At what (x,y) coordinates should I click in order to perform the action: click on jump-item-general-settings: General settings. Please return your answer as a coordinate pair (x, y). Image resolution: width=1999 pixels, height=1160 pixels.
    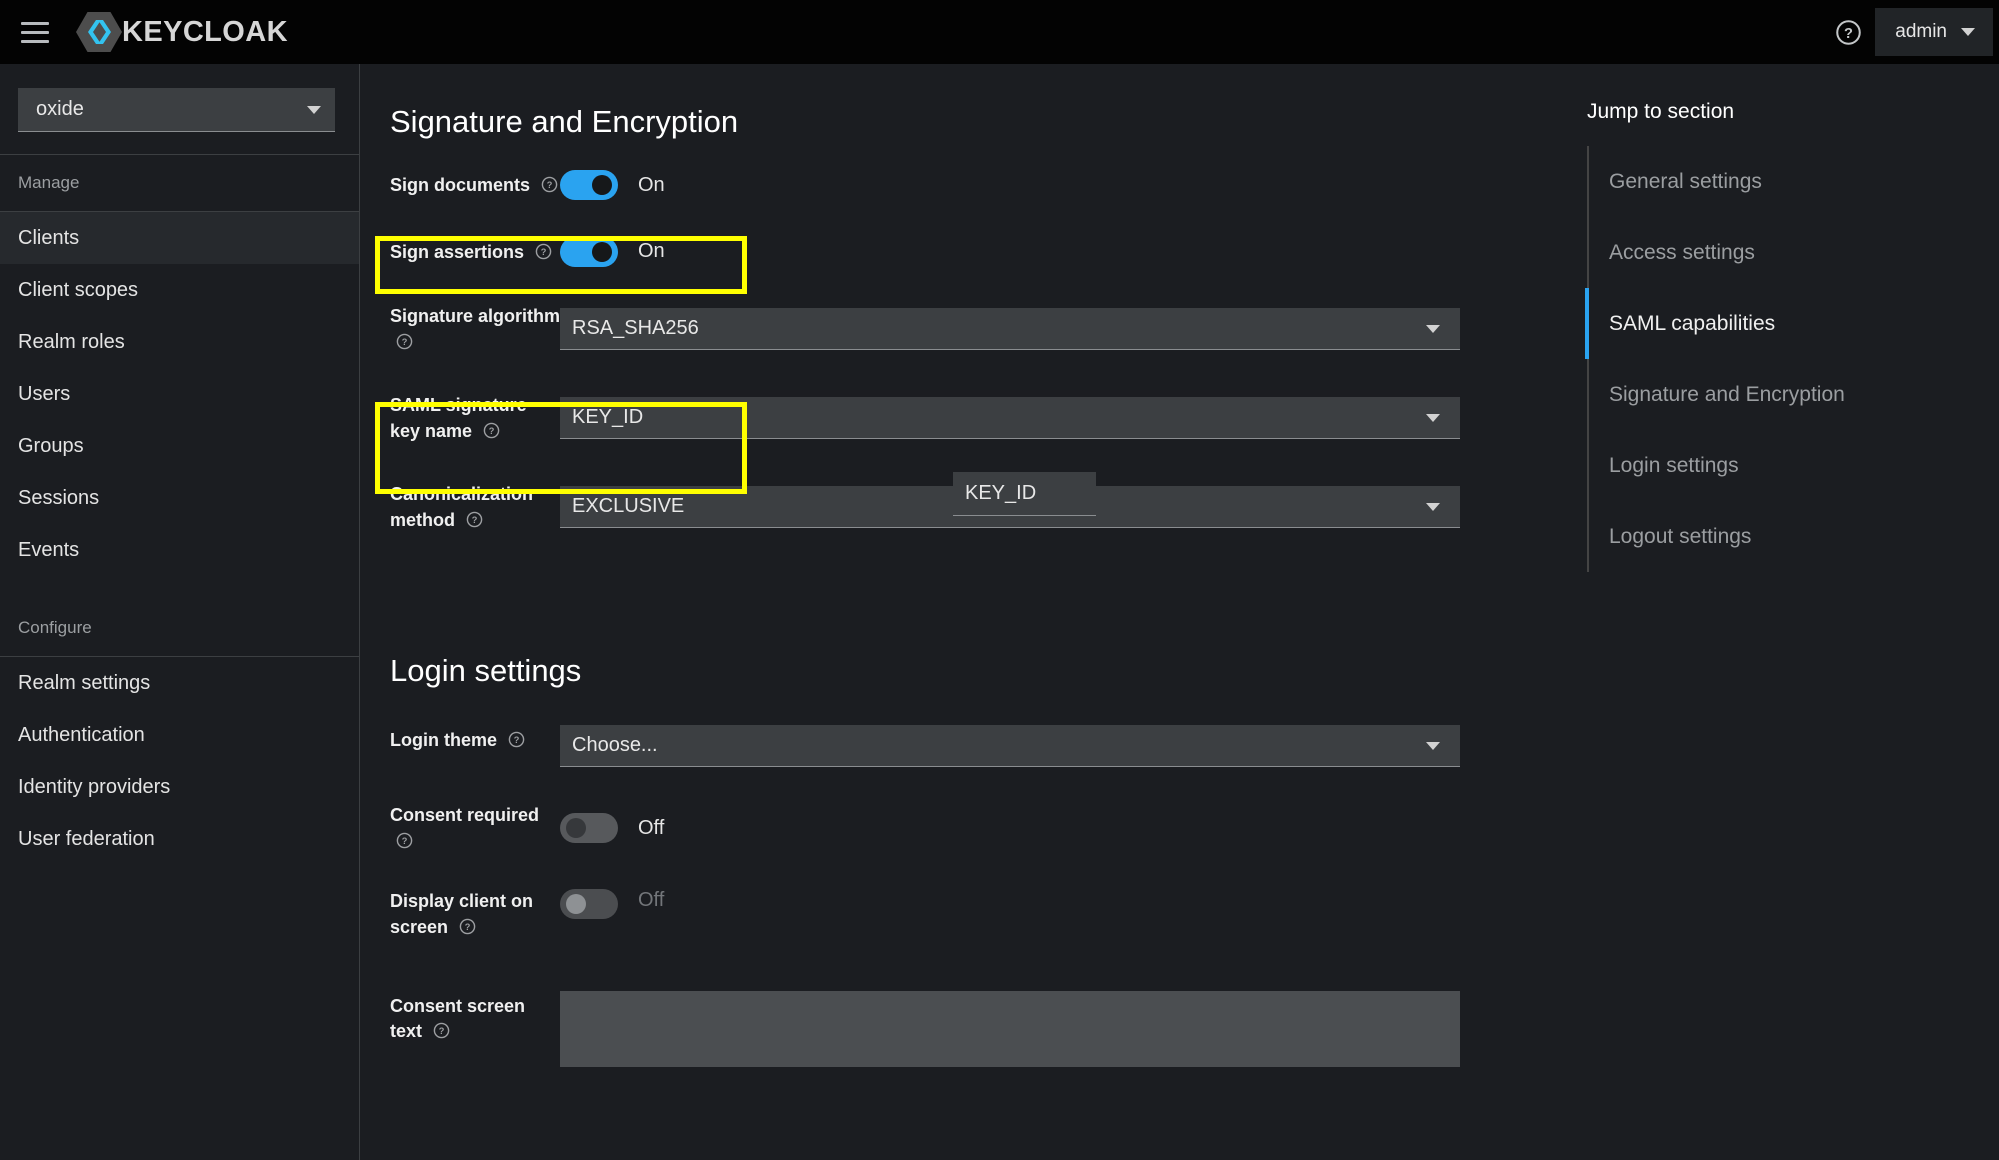
    Looking at the image, I should click on (1793, 181).